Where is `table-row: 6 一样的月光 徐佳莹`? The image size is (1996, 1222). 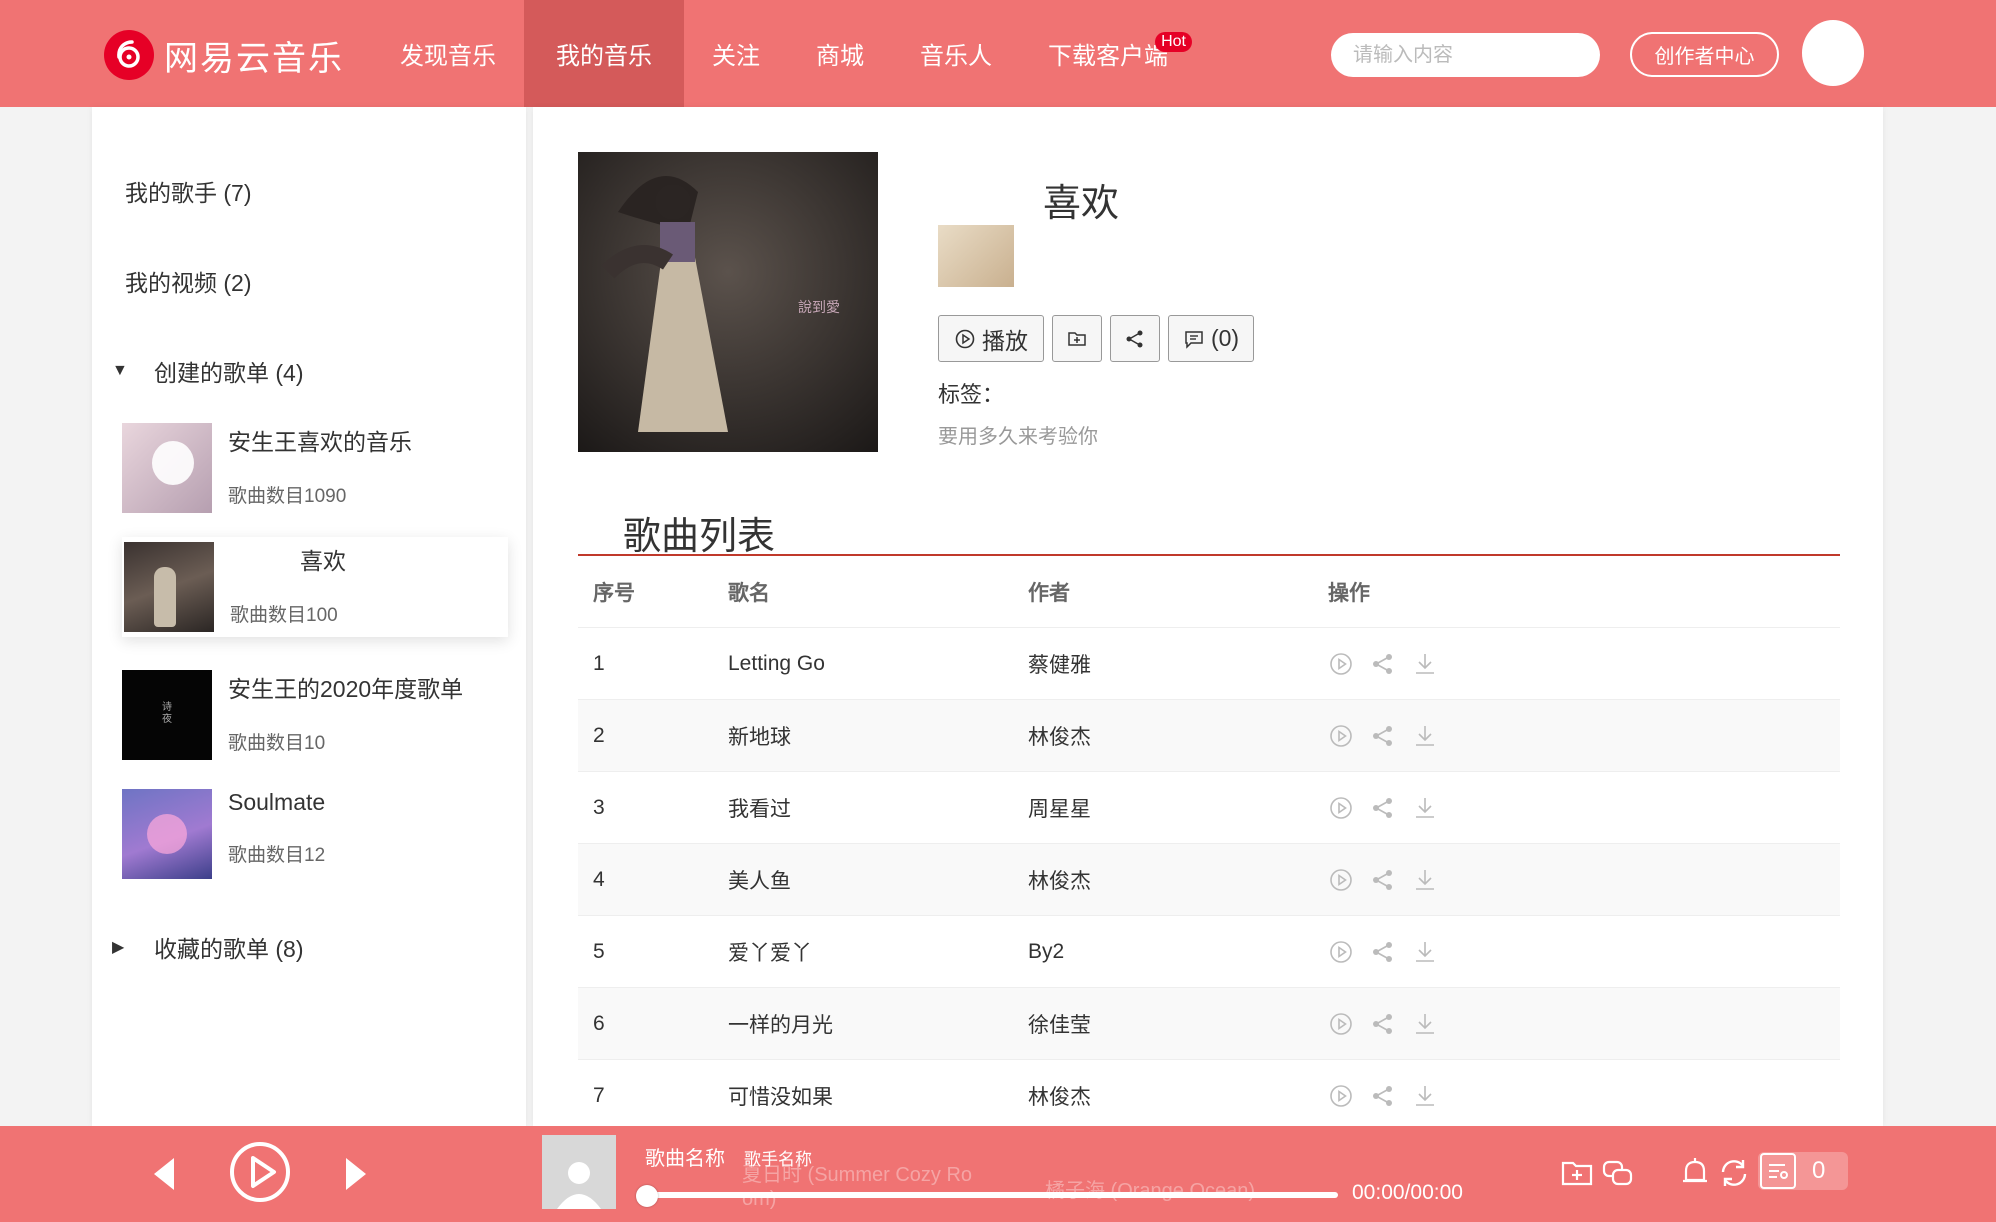
table-row: 6 一样的月光 徐佳莹 is located at coordinates (1209, 1024).